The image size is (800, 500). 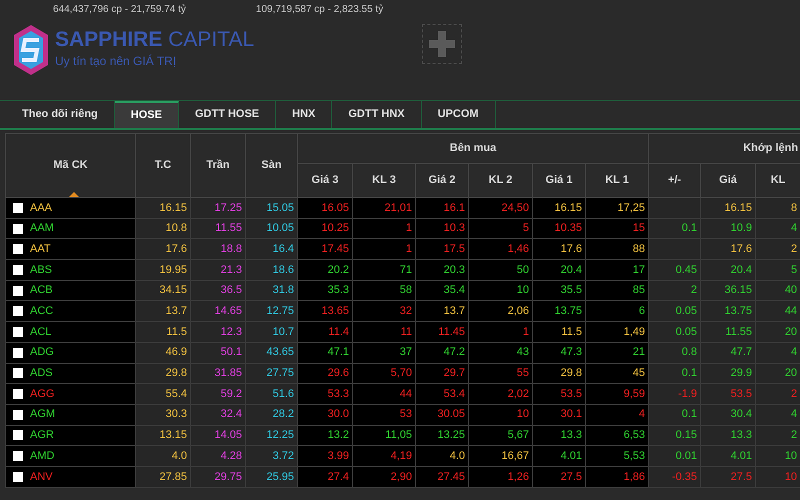 I want to click on column-header: Giá 1, so click(x=559, y=181).